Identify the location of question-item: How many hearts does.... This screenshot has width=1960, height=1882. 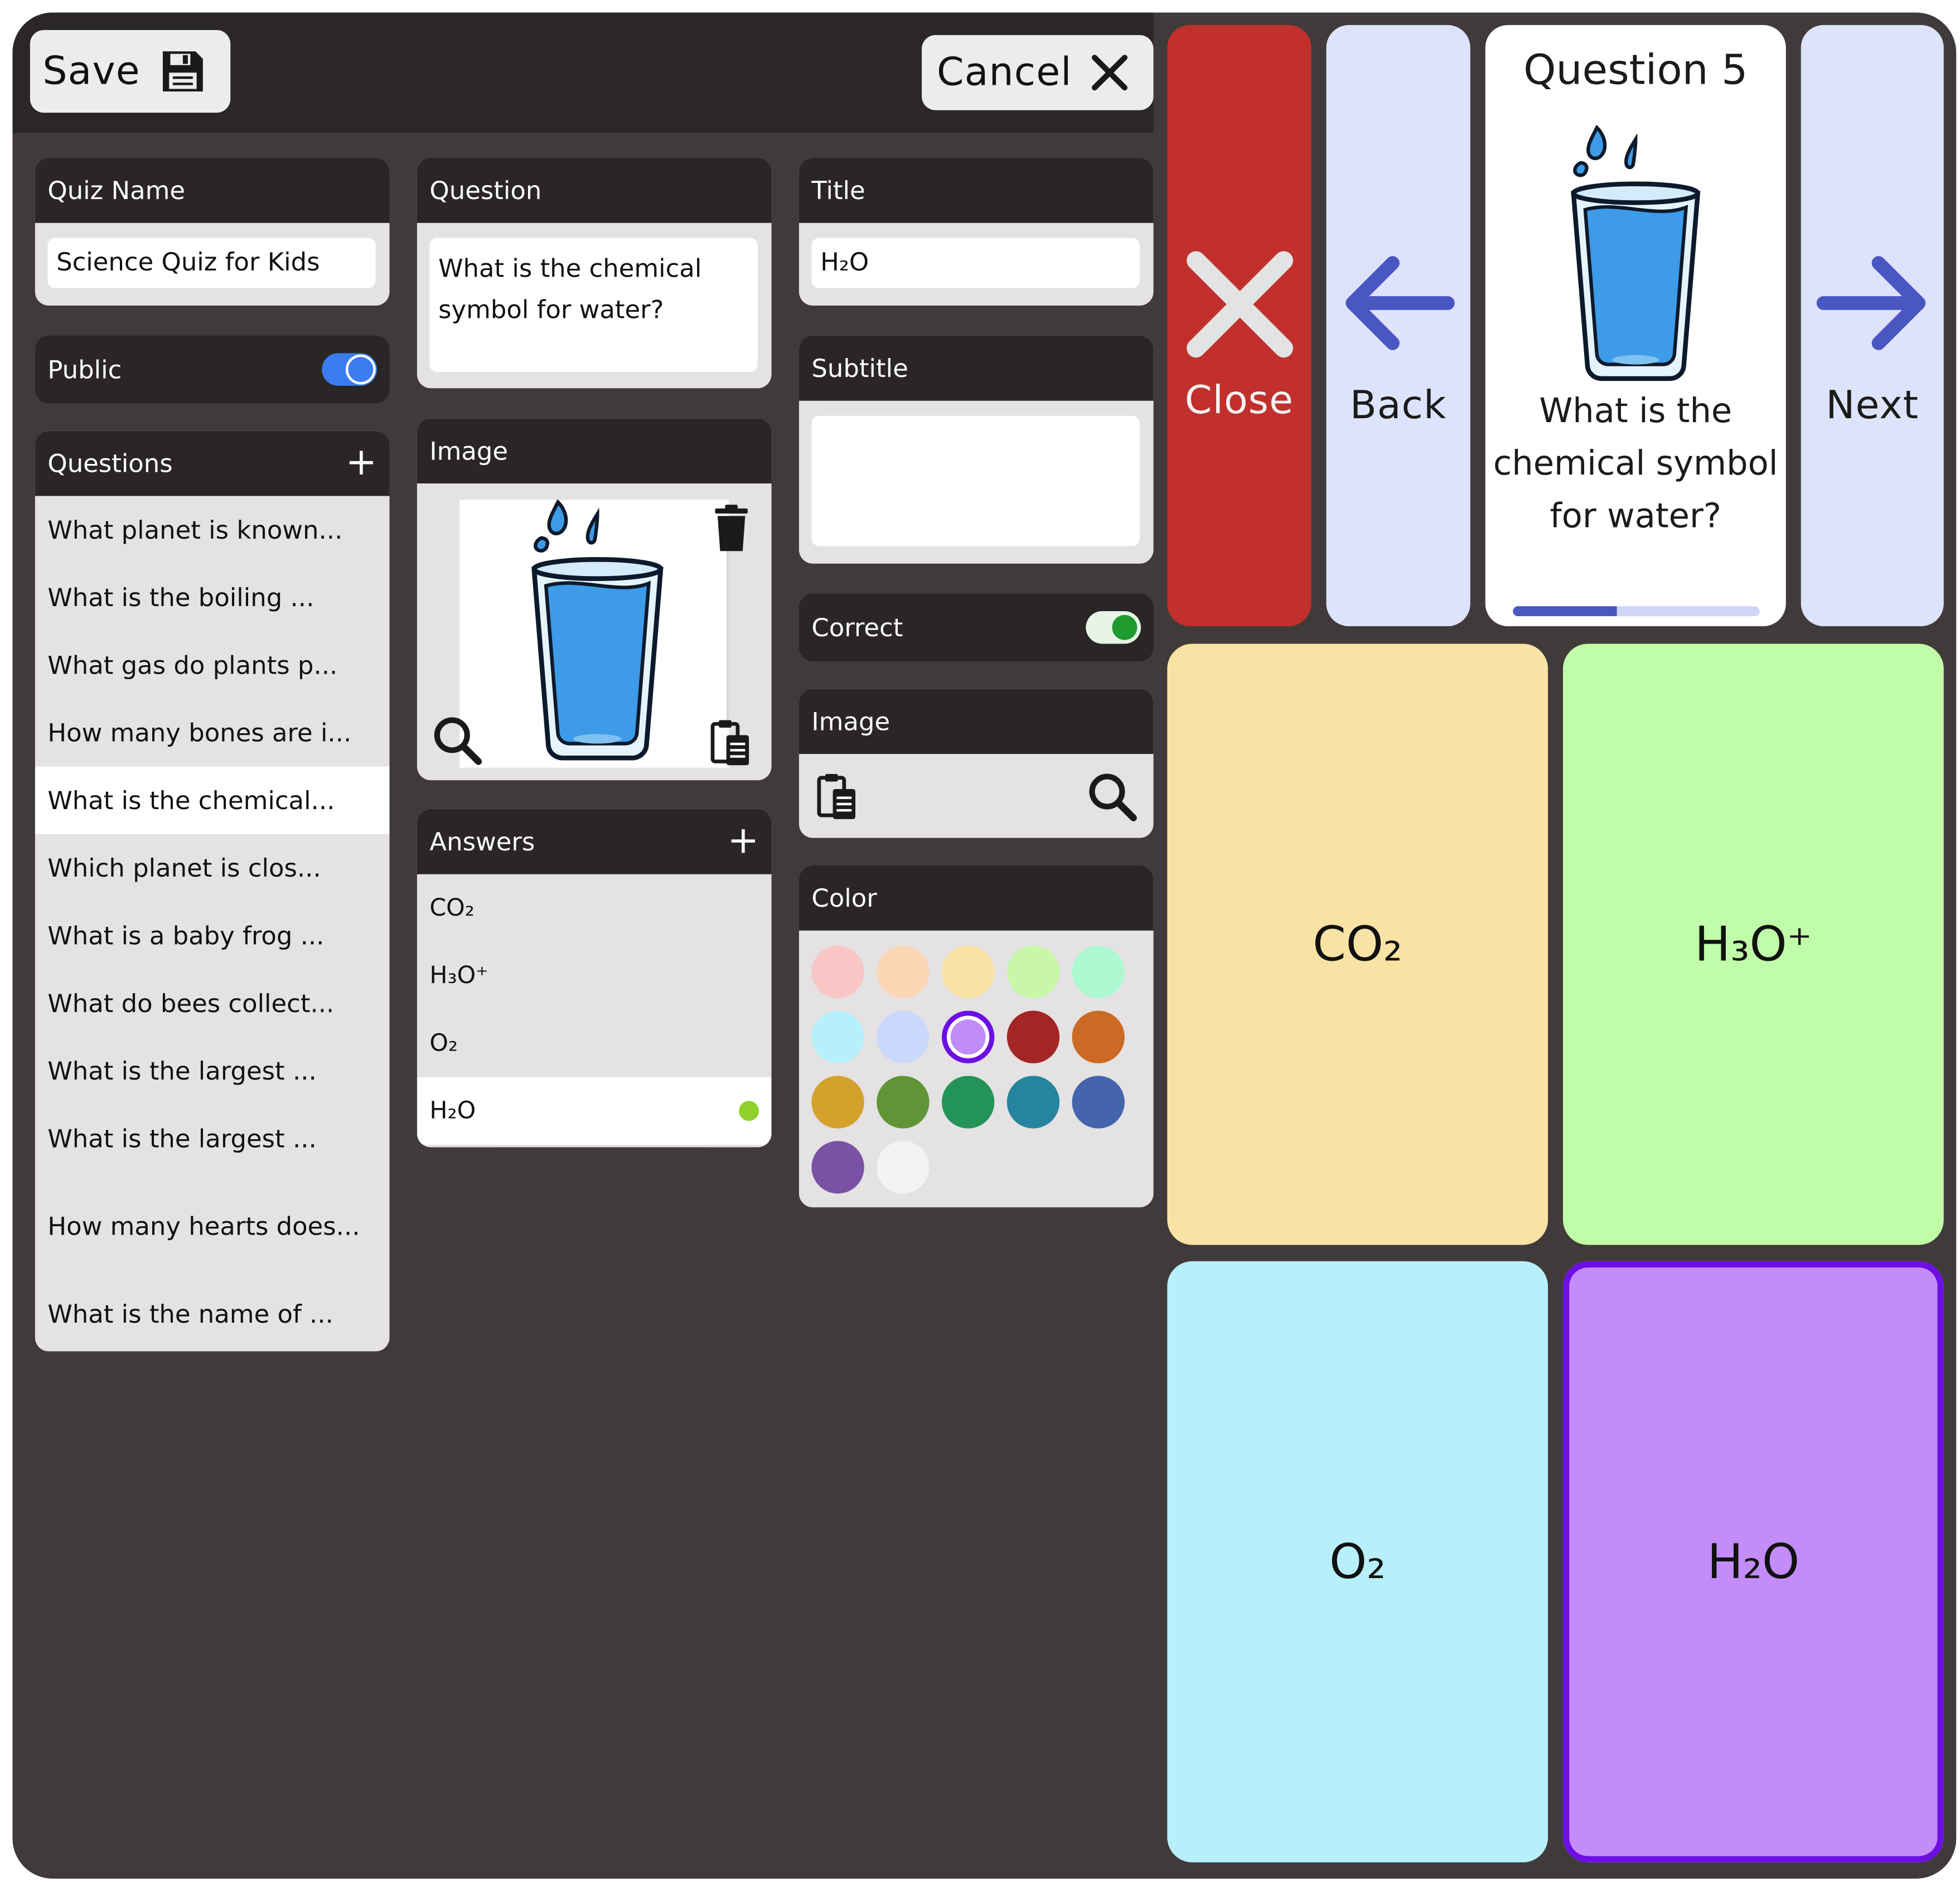
(212, 1226).